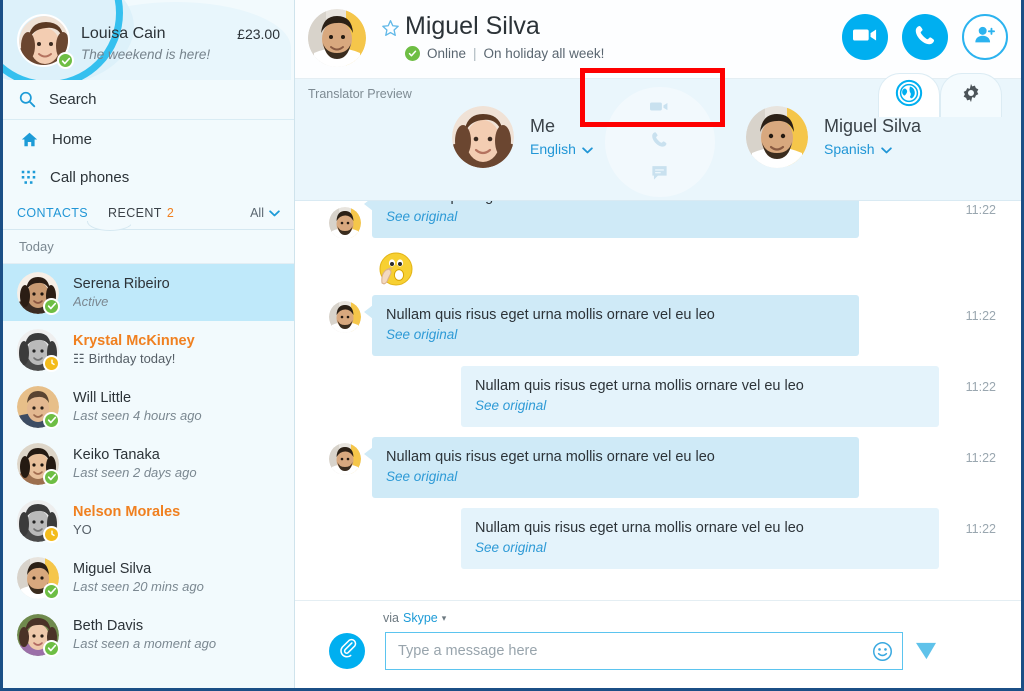  What do you see at coordinates (659, 109) in the screenshot?
I see `video-camera-icon` at bounding box center [659, 109].